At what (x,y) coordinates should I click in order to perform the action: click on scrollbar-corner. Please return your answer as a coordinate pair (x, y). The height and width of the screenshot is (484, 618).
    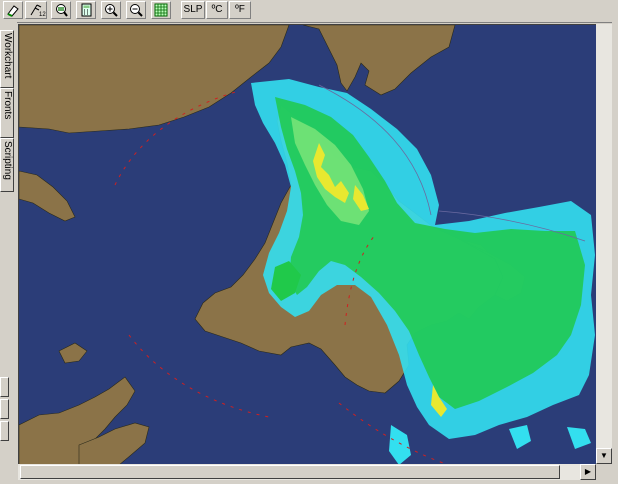
    Looking at the image, I should click on (604, 472).